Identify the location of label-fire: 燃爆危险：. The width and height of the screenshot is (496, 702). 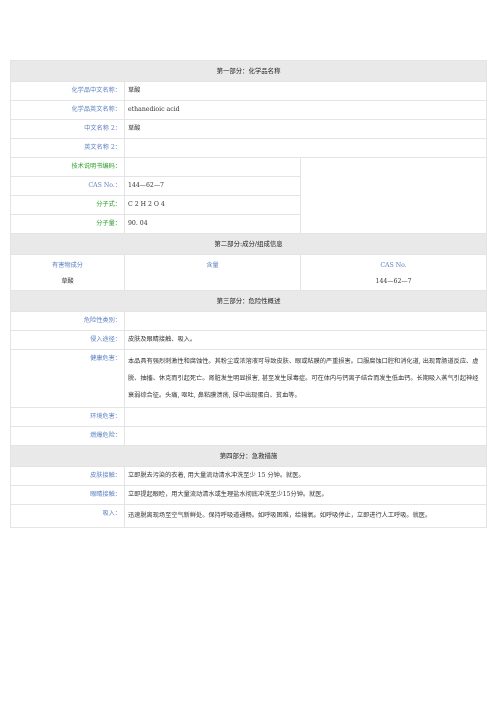
(67, 436).